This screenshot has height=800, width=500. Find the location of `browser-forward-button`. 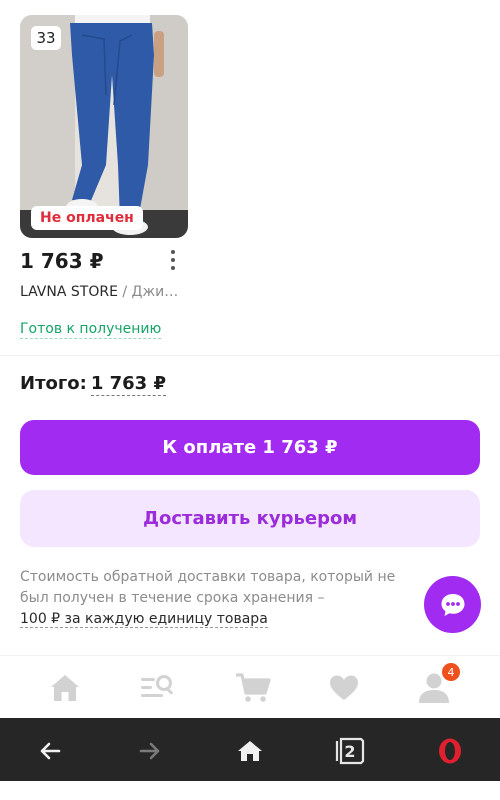

browser-forward-button is located at coordinates (150, 751).